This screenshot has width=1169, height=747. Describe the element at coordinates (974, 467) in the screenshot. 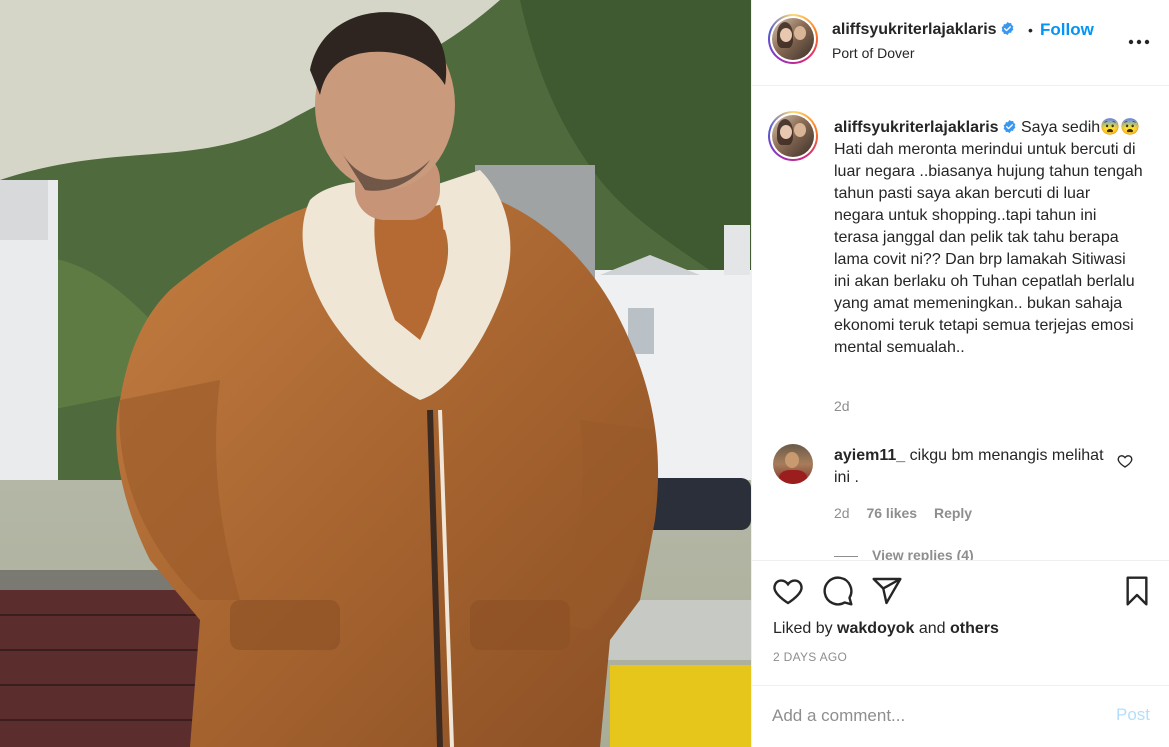

I see `comment-body: ayiem11_ cikgu bm menangis melihat ini .` at that location.